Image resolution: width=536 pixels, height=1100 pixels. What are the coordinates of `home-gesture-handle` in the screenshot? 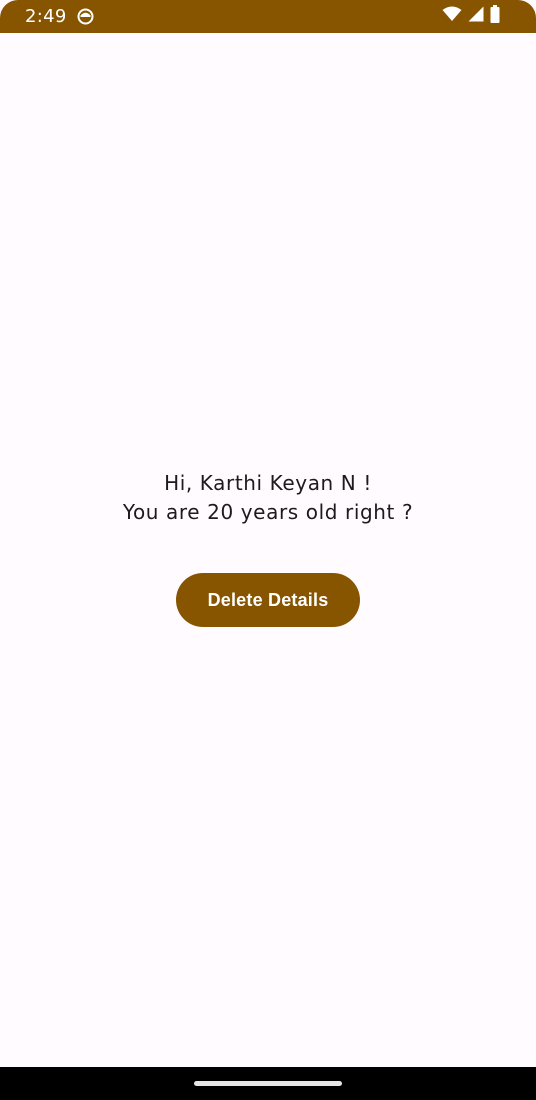 It's located at (268, 1083).